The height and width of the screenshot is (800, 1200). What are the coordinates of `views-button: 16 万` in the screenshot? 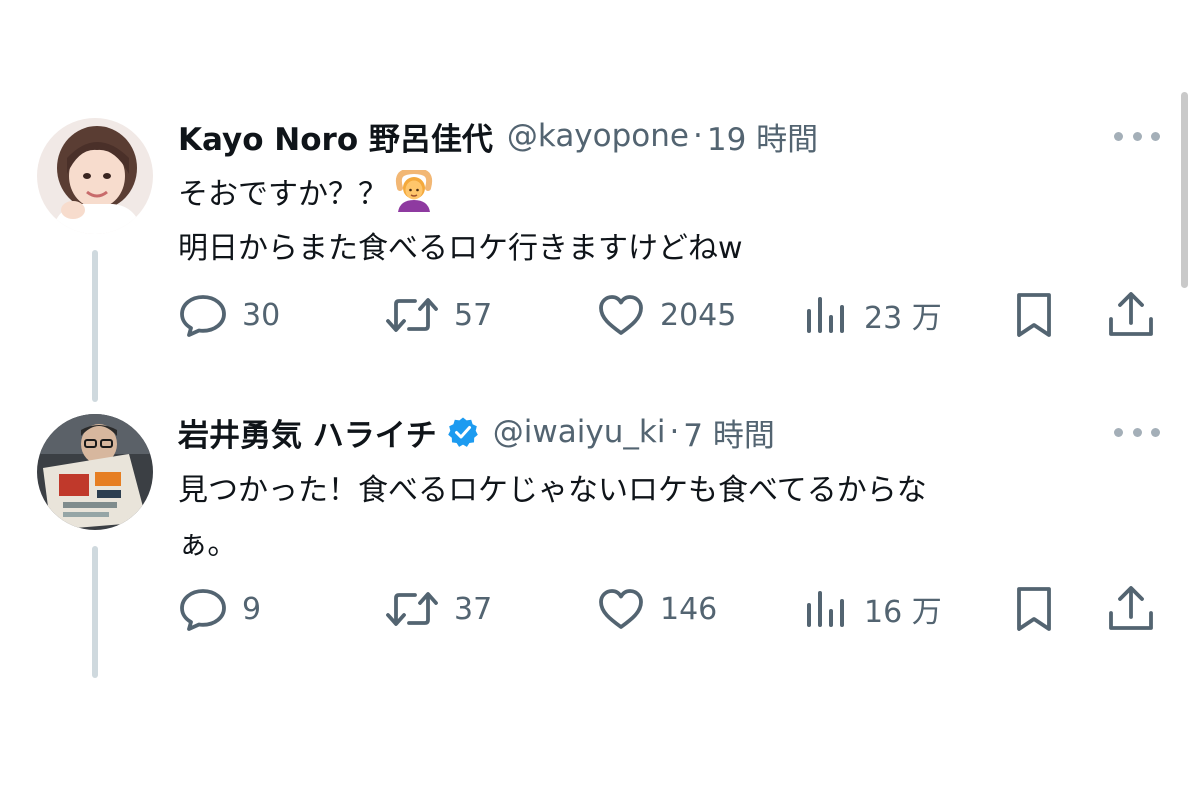 It's located at (872, 609).